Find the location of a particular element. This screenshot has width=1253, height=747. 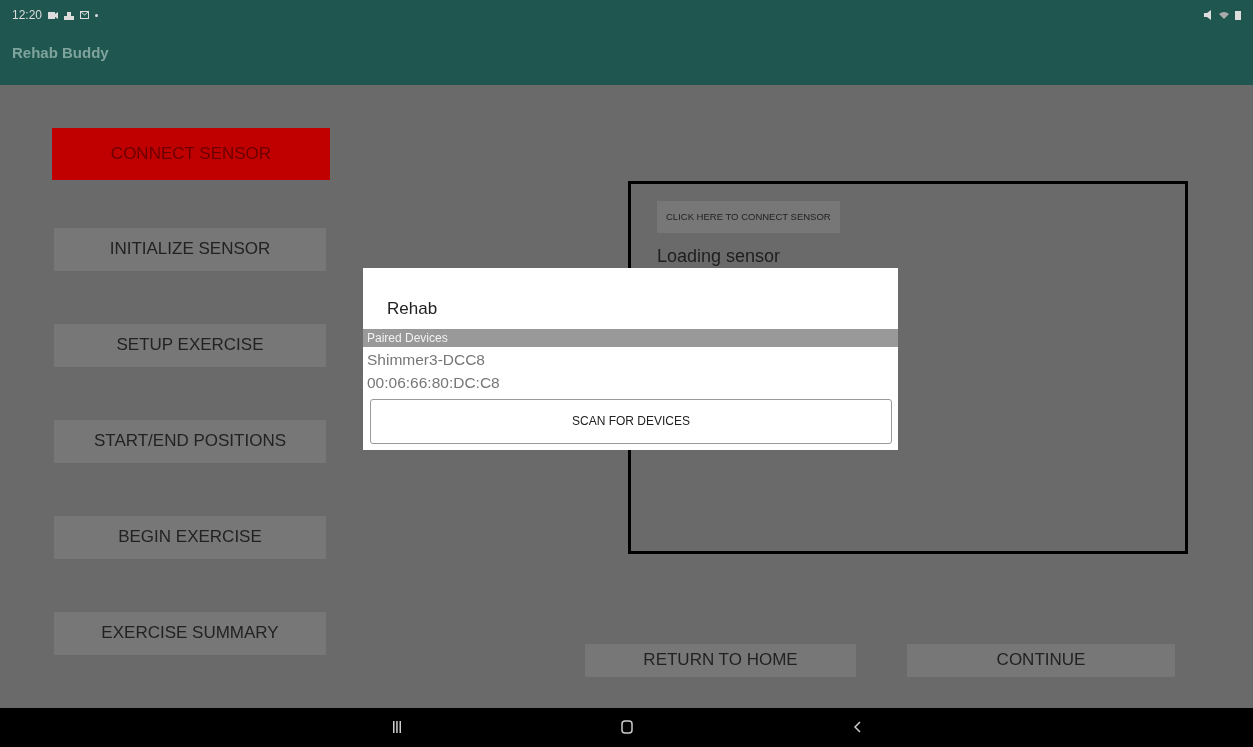

footer-button: RETURN TO HOME is located at coordinates (720, 660).